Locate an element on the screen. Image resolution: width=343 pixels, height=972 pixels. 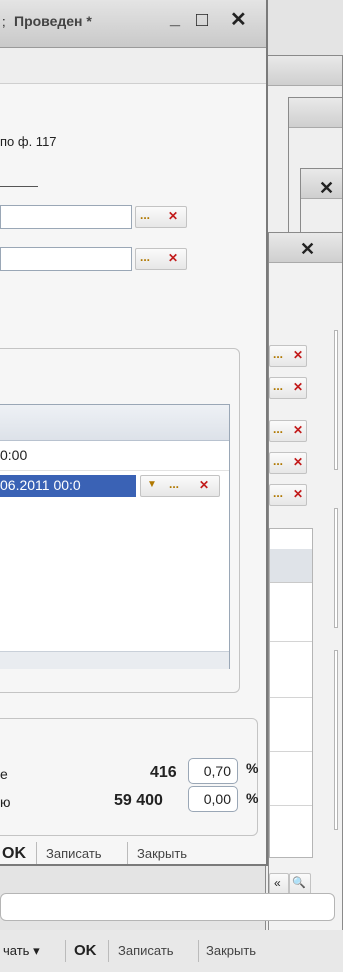
dropdown-icon: ▼ is located at coordinates (152, 484).